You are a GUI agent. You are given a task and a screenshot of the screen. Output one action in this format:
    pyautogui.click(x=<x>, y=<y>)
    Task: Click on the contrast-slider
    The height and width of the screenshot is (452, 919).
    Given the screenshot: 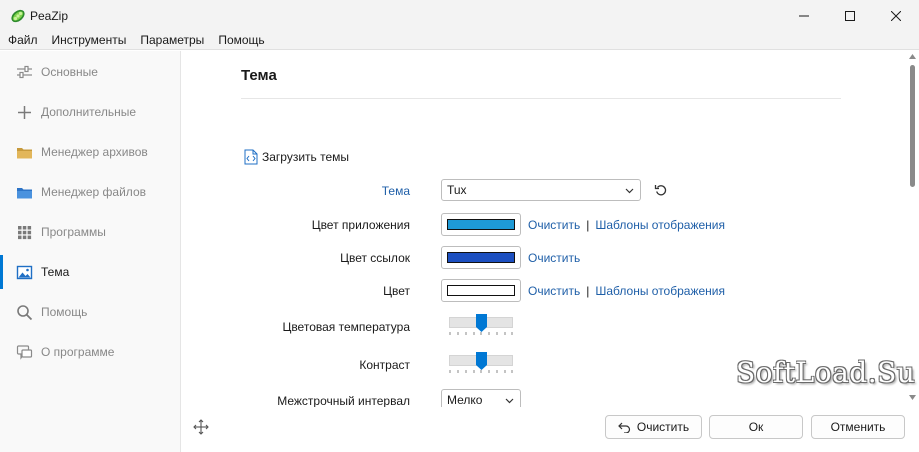 What is the action you would take?
    pyautogui.click(x=481, y=363)
    